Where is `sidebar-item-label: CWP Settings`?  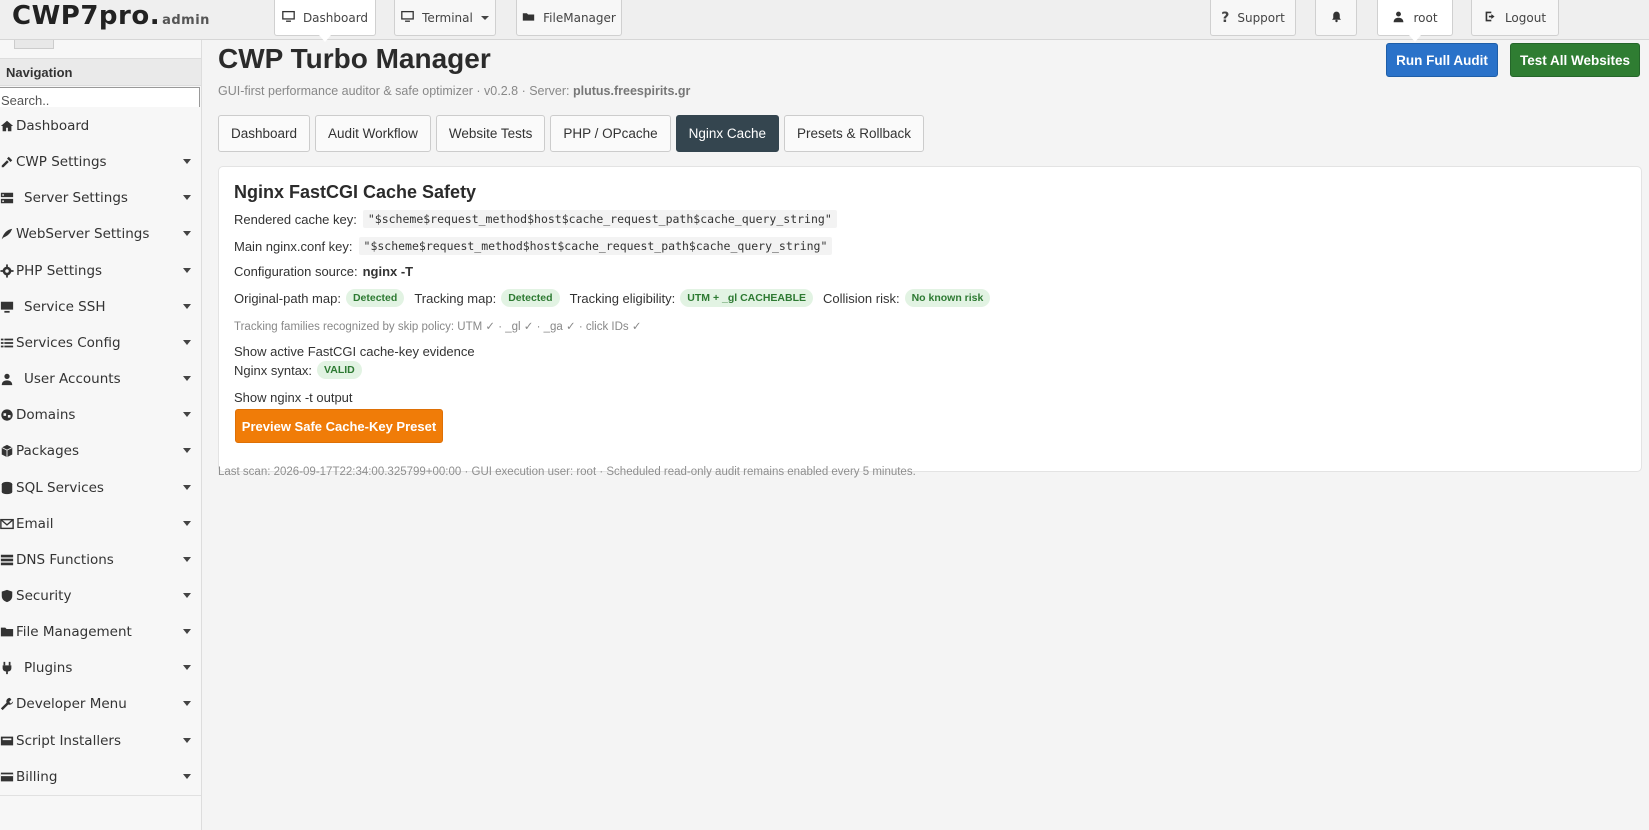 sidebar-item-label: CWP Settings is located at coordinates (61, 161).